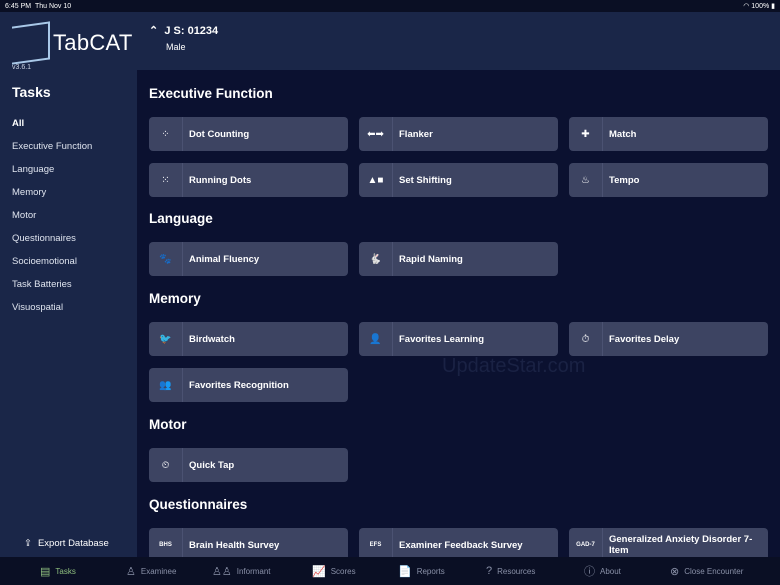 Image resolution: width=780 pixels, height=585 pixels. I want to click on patient-header: ⌃ J S: 01234 Male, so click(458, 41).